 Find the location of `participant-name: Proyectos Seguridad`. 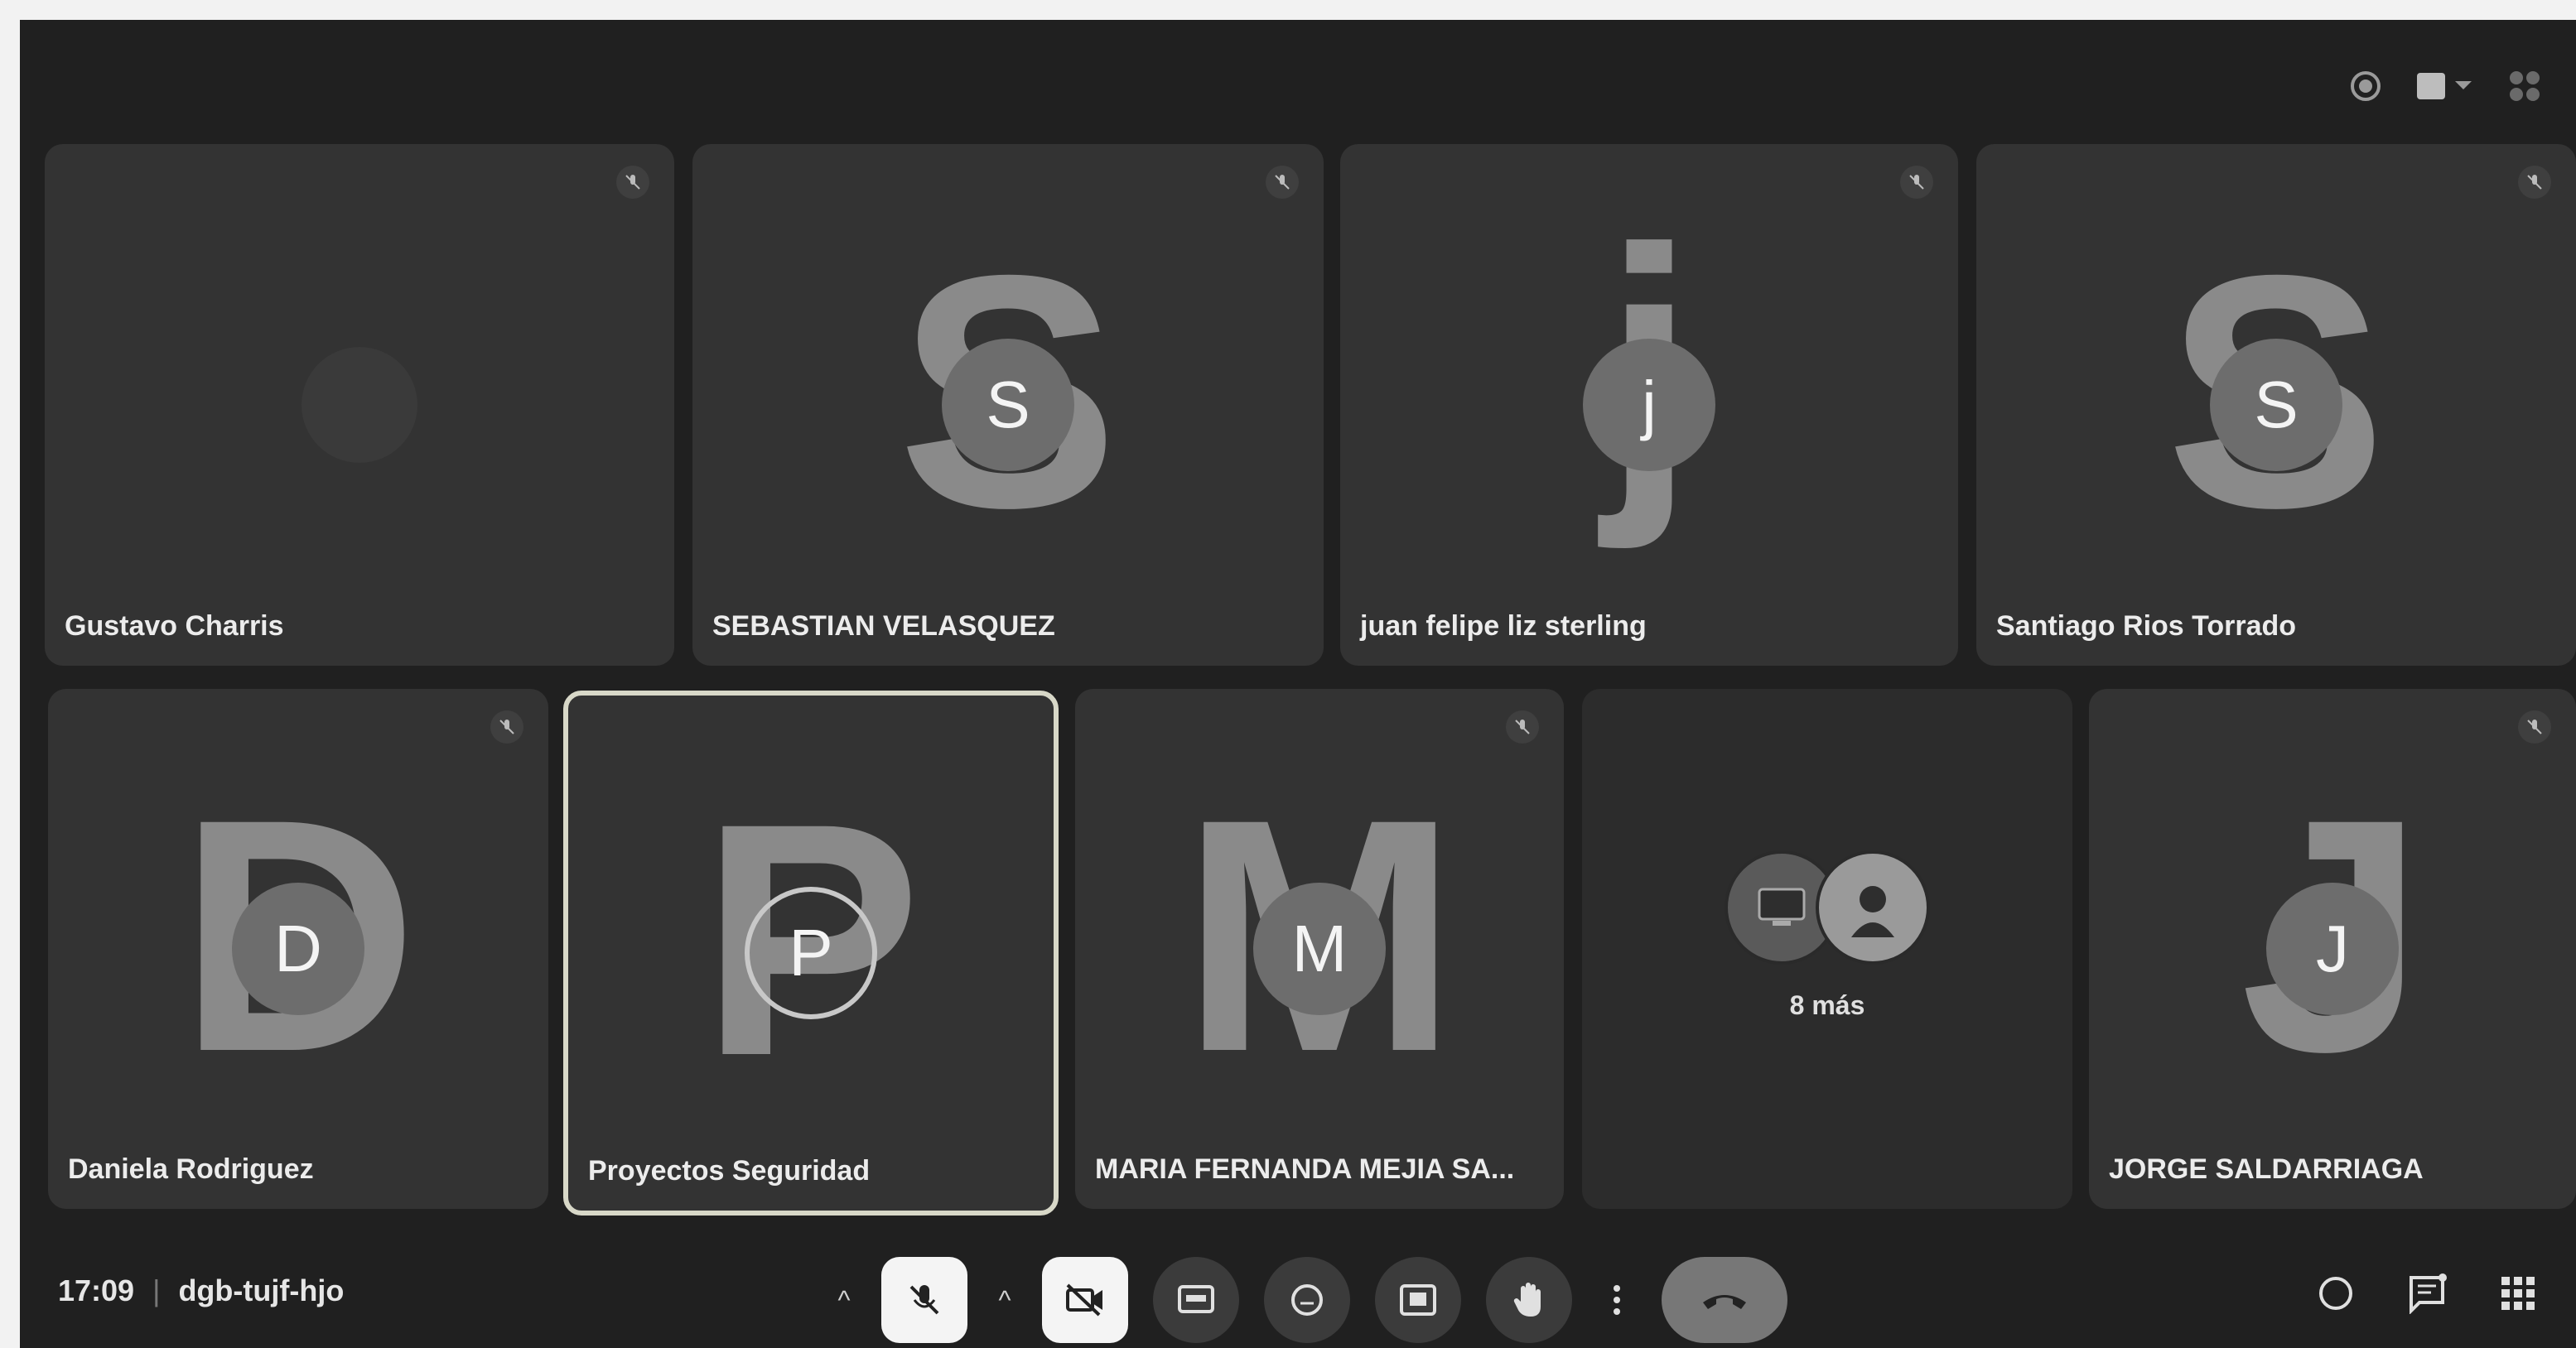

participant-name: Proyectos Seguridad is located at coordinates (729, 1171).